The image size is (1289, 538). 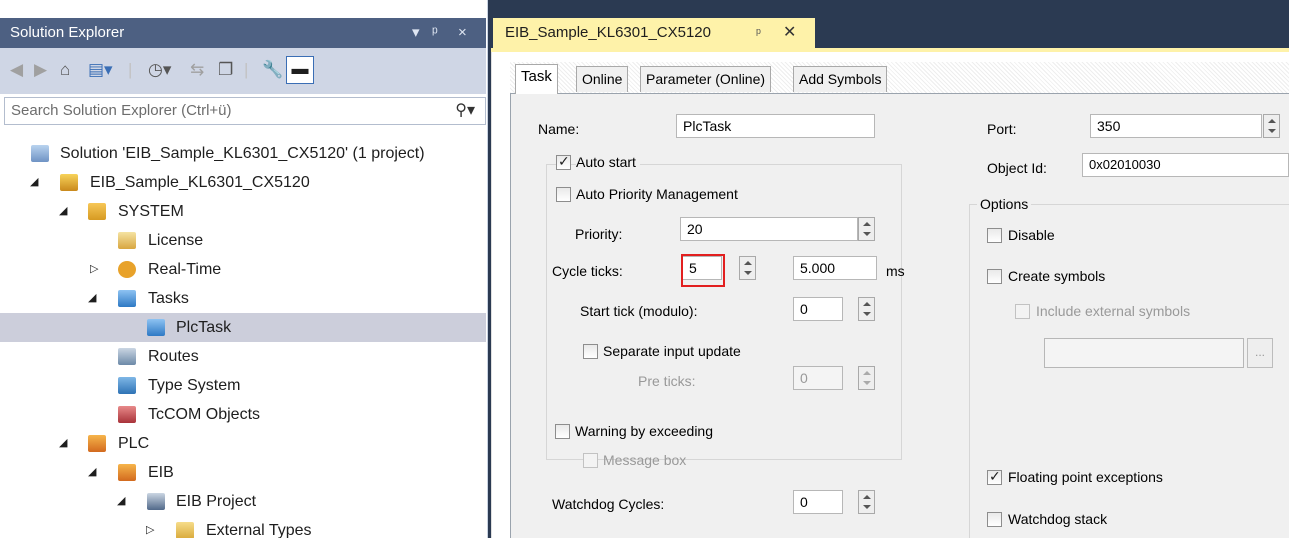 I want to click on tree-item-eib-project: ◢ EIB Project, so click(x=243, y=501).